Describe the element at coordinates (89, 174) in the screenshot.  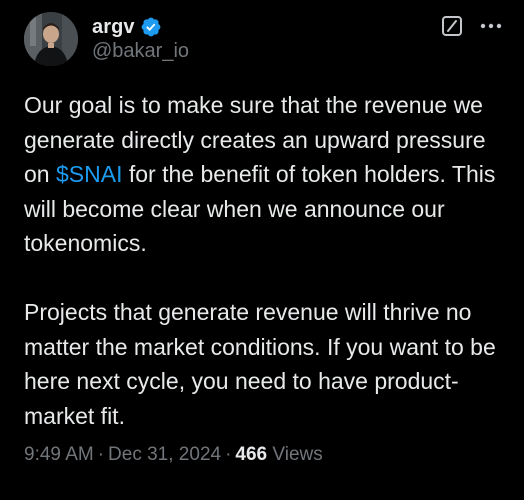
I see `cashtag-link: $SNAI` at that location.